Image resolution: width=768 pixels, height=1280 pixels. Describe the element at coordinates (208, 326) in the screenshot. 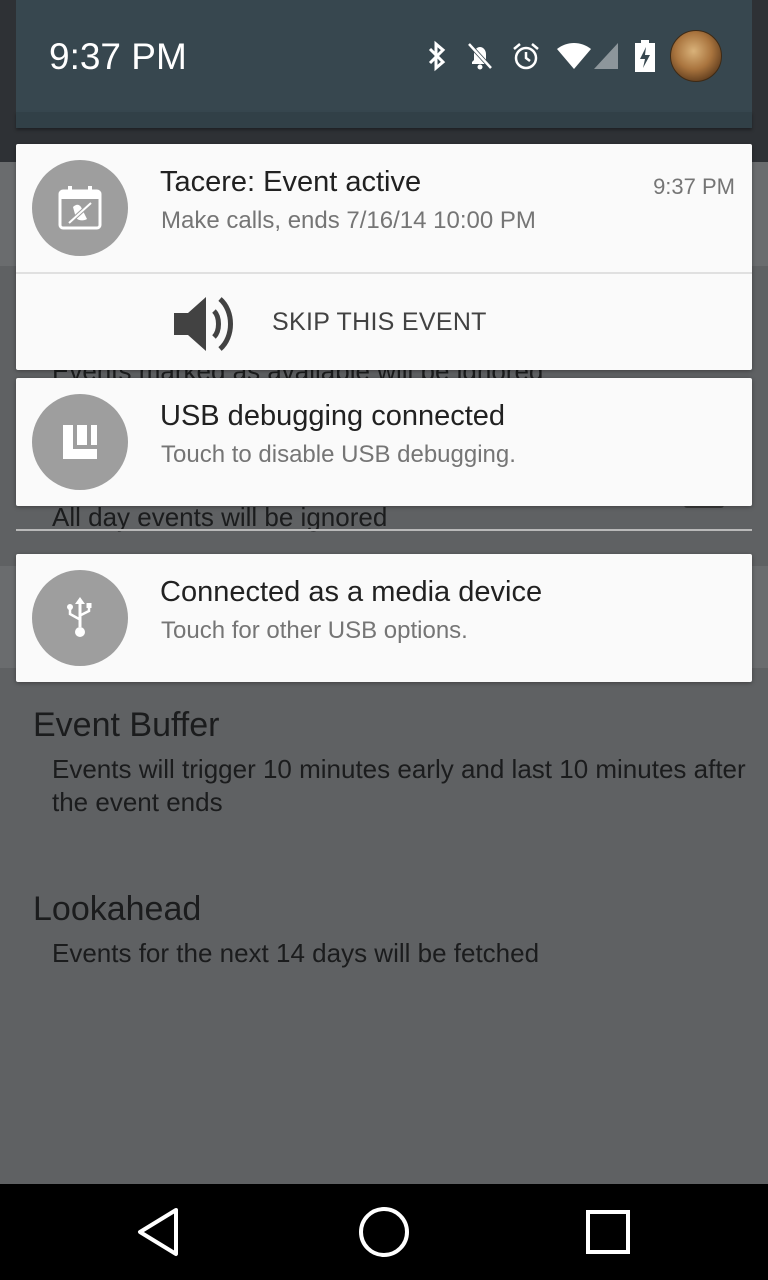

I see `volume-icon` at that location.